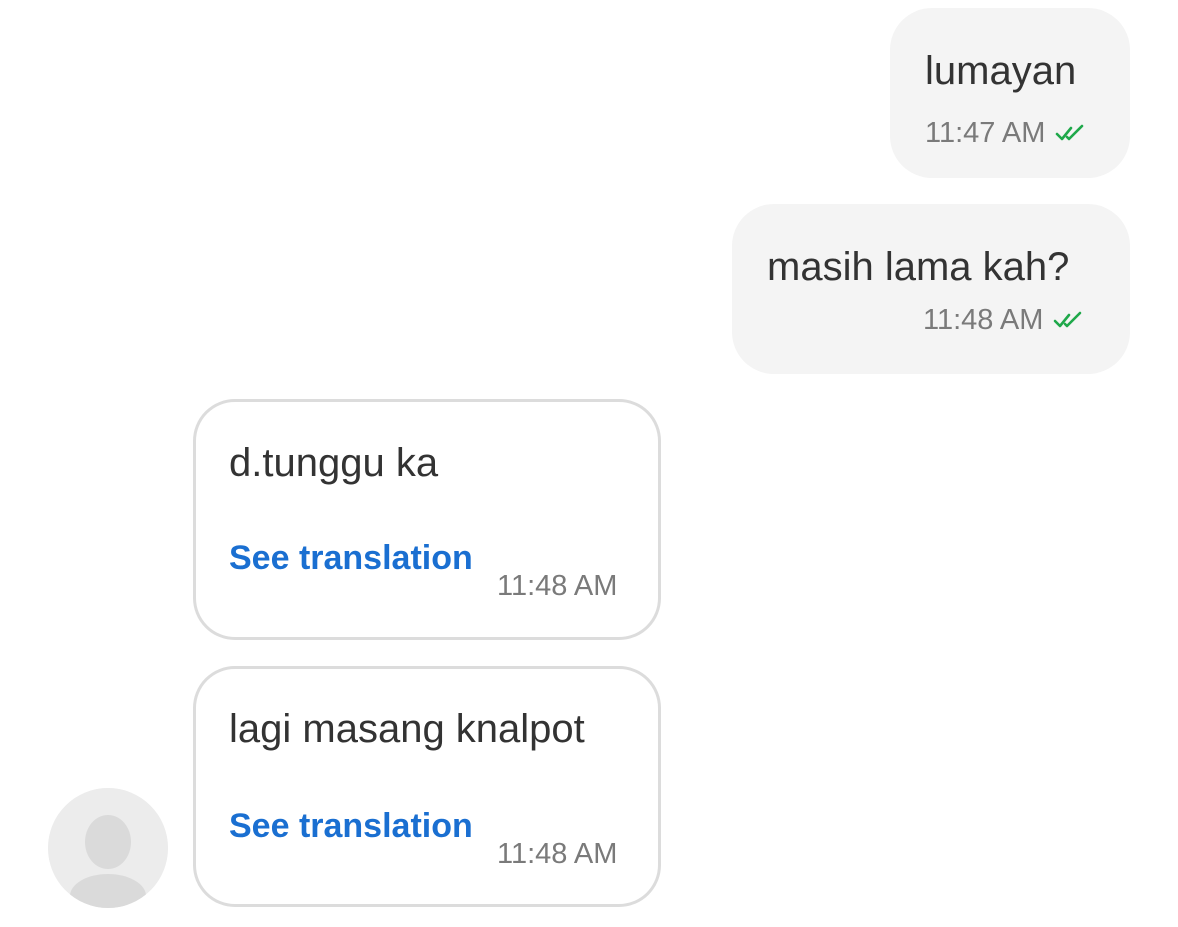 This screenshot has width=1178, height=927. I want to click on message-text: d.tunggu ka, so click(334, 463).